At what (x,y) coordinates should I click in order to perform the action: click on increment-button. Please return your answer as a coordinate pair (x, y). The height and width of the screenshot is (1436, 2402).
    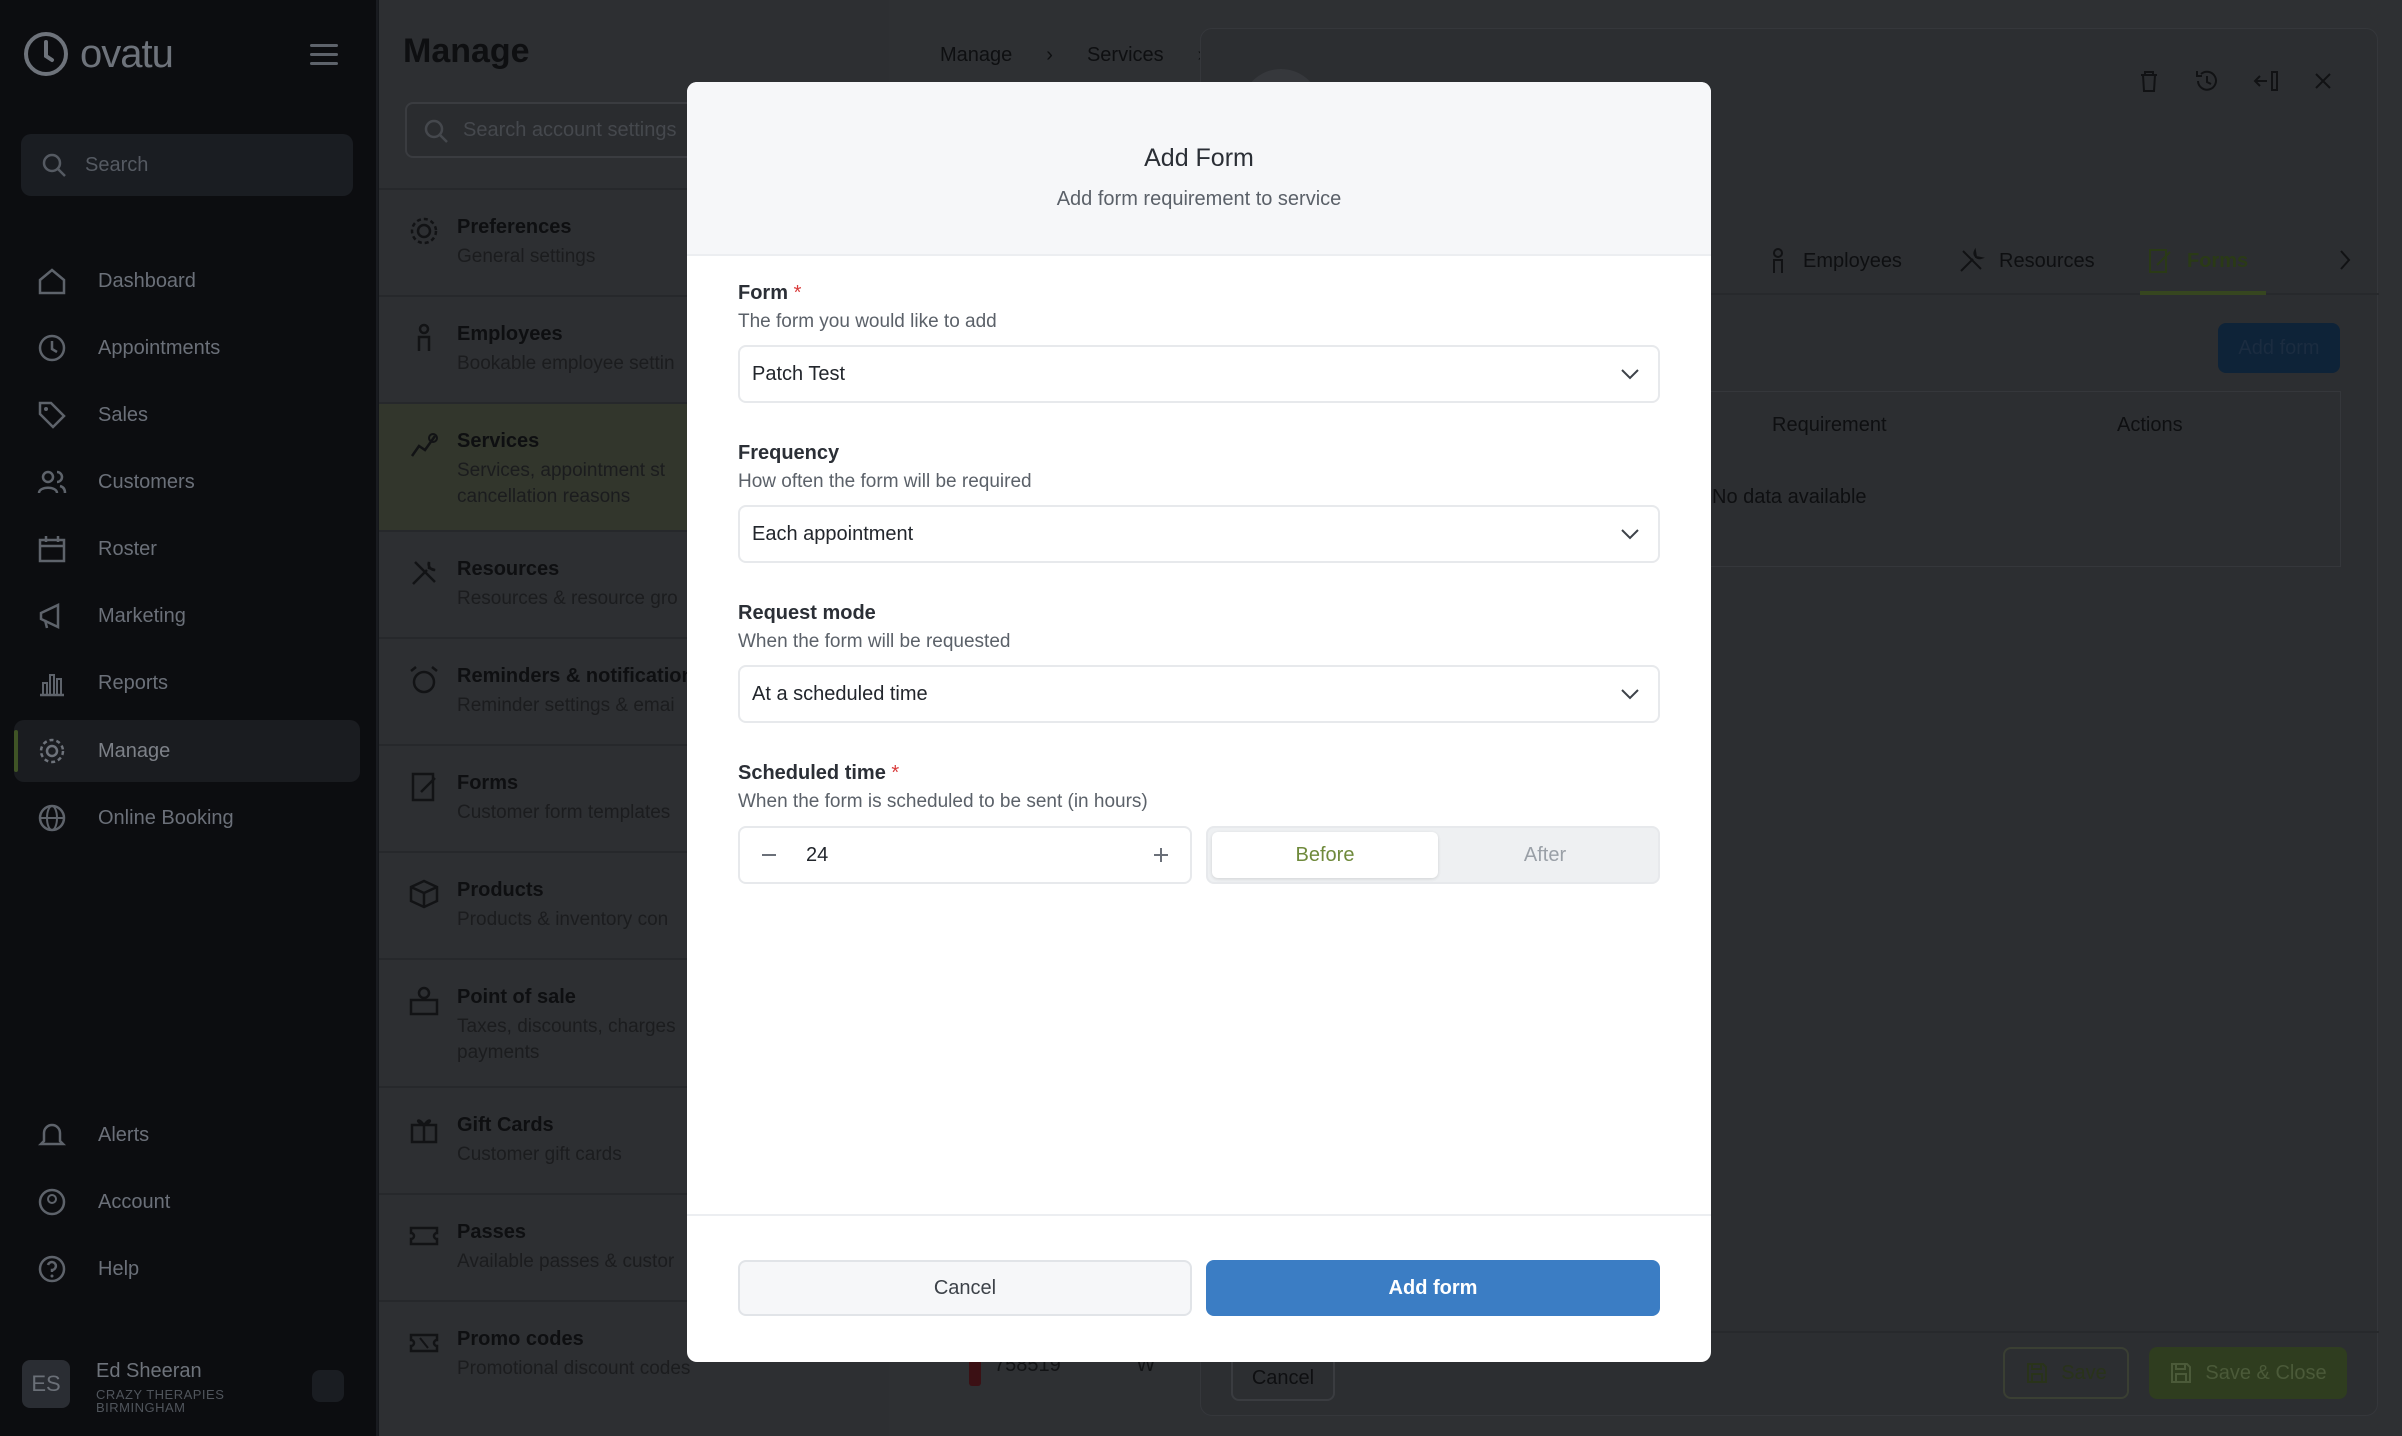
    Looking at the image, I should click on (1161, 855).